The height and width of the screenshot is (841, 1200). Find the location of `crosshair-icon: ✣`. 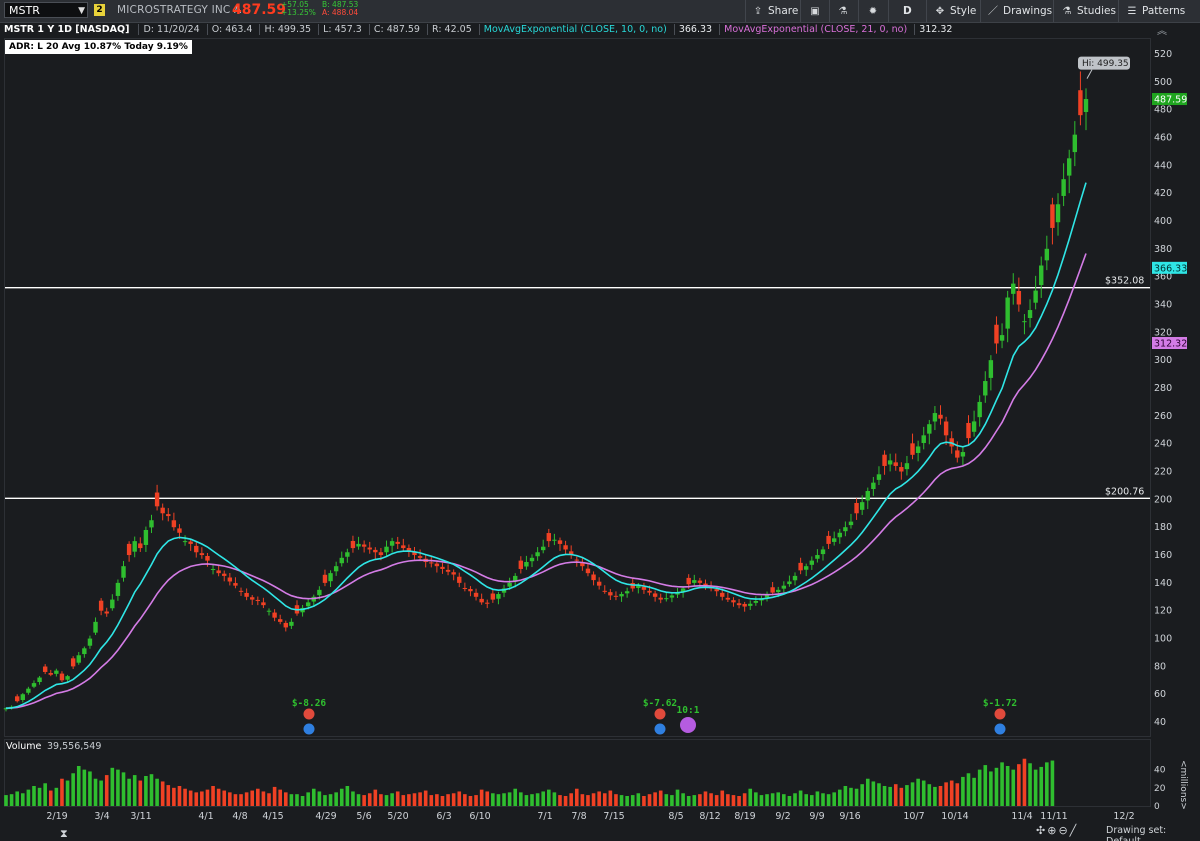

crosshair-icon: ✣ is located at coordinates (1041, 830).